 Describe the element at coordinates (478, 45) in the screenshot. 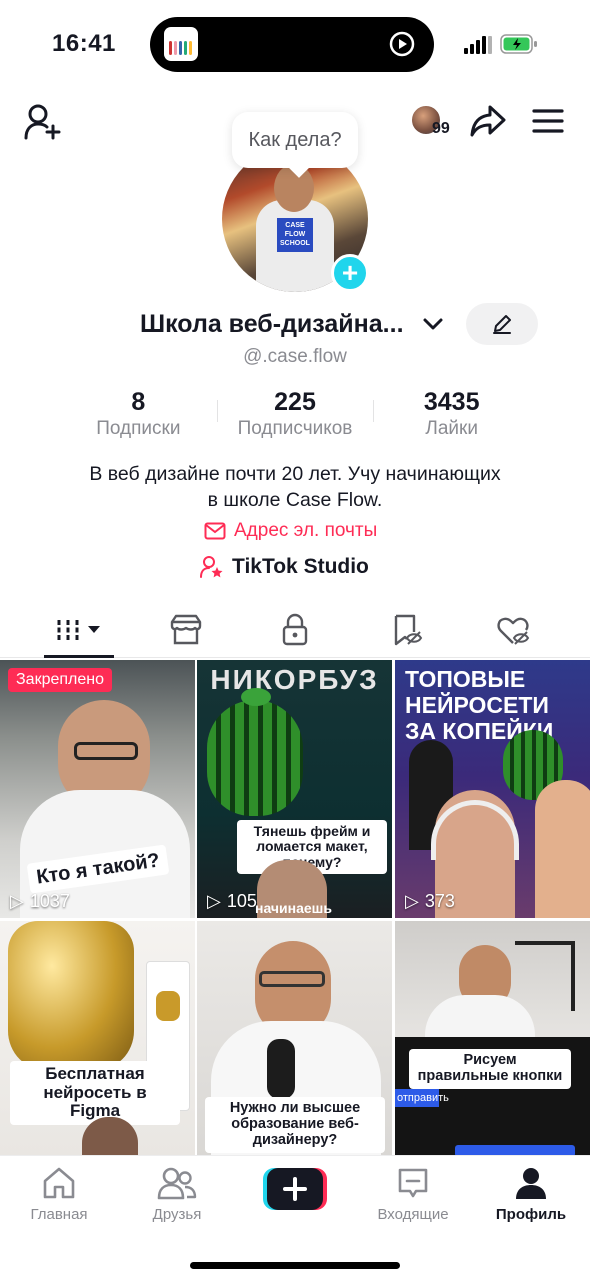

I see `signal-icon` at that location.